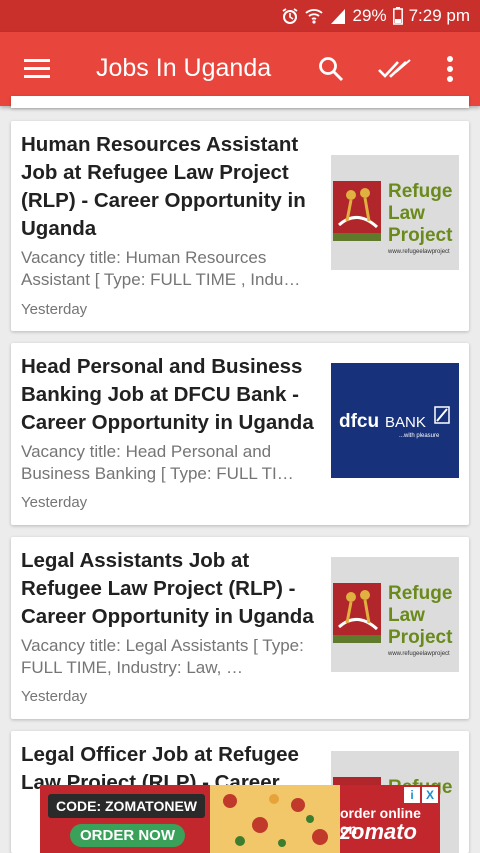 The height and width of the screenshot is (853, 480). I want to click on dfcu-bank-logo: dfcu BANK ...with pleasure, so click(395, 420).